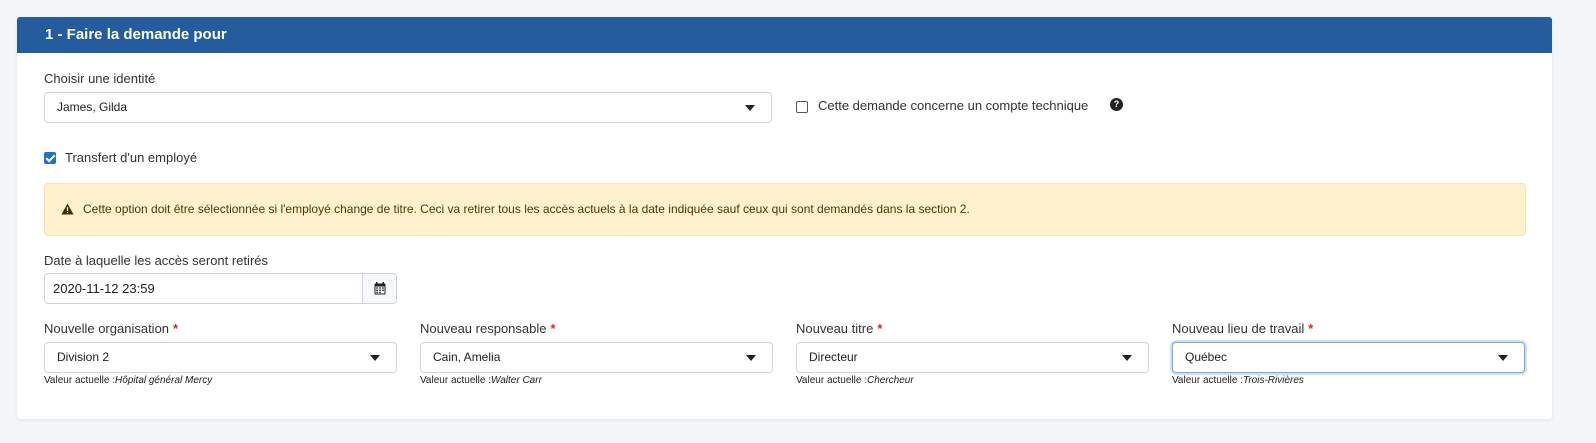 Image resolution: width=1596 pixels, height=443 pixels. Describe the element at coordinates (92, 107) in the screenshot. I see `identity-value: James, Gilda` at that location.